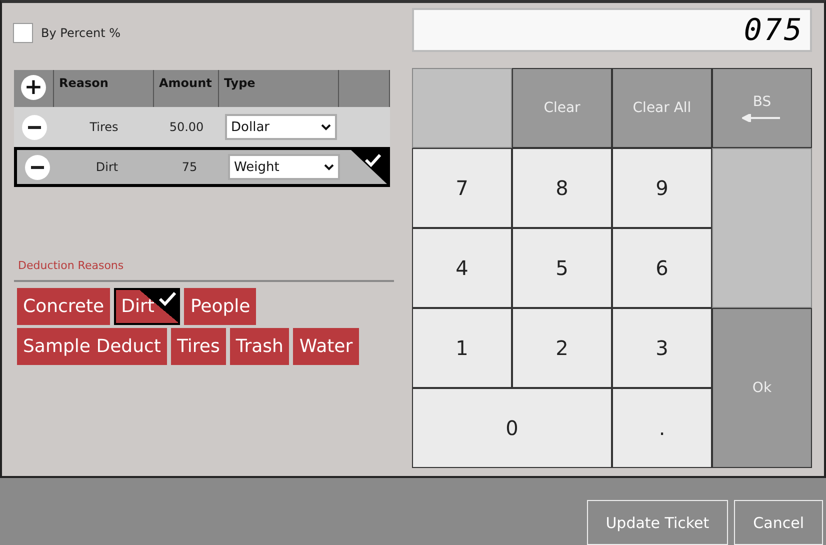 The height and width of the screenshot is (545, 826). What do you see at coordinates (762, 118) in the screenshot?
I see `arrow-left-icon` at bounding box center [762, 118].